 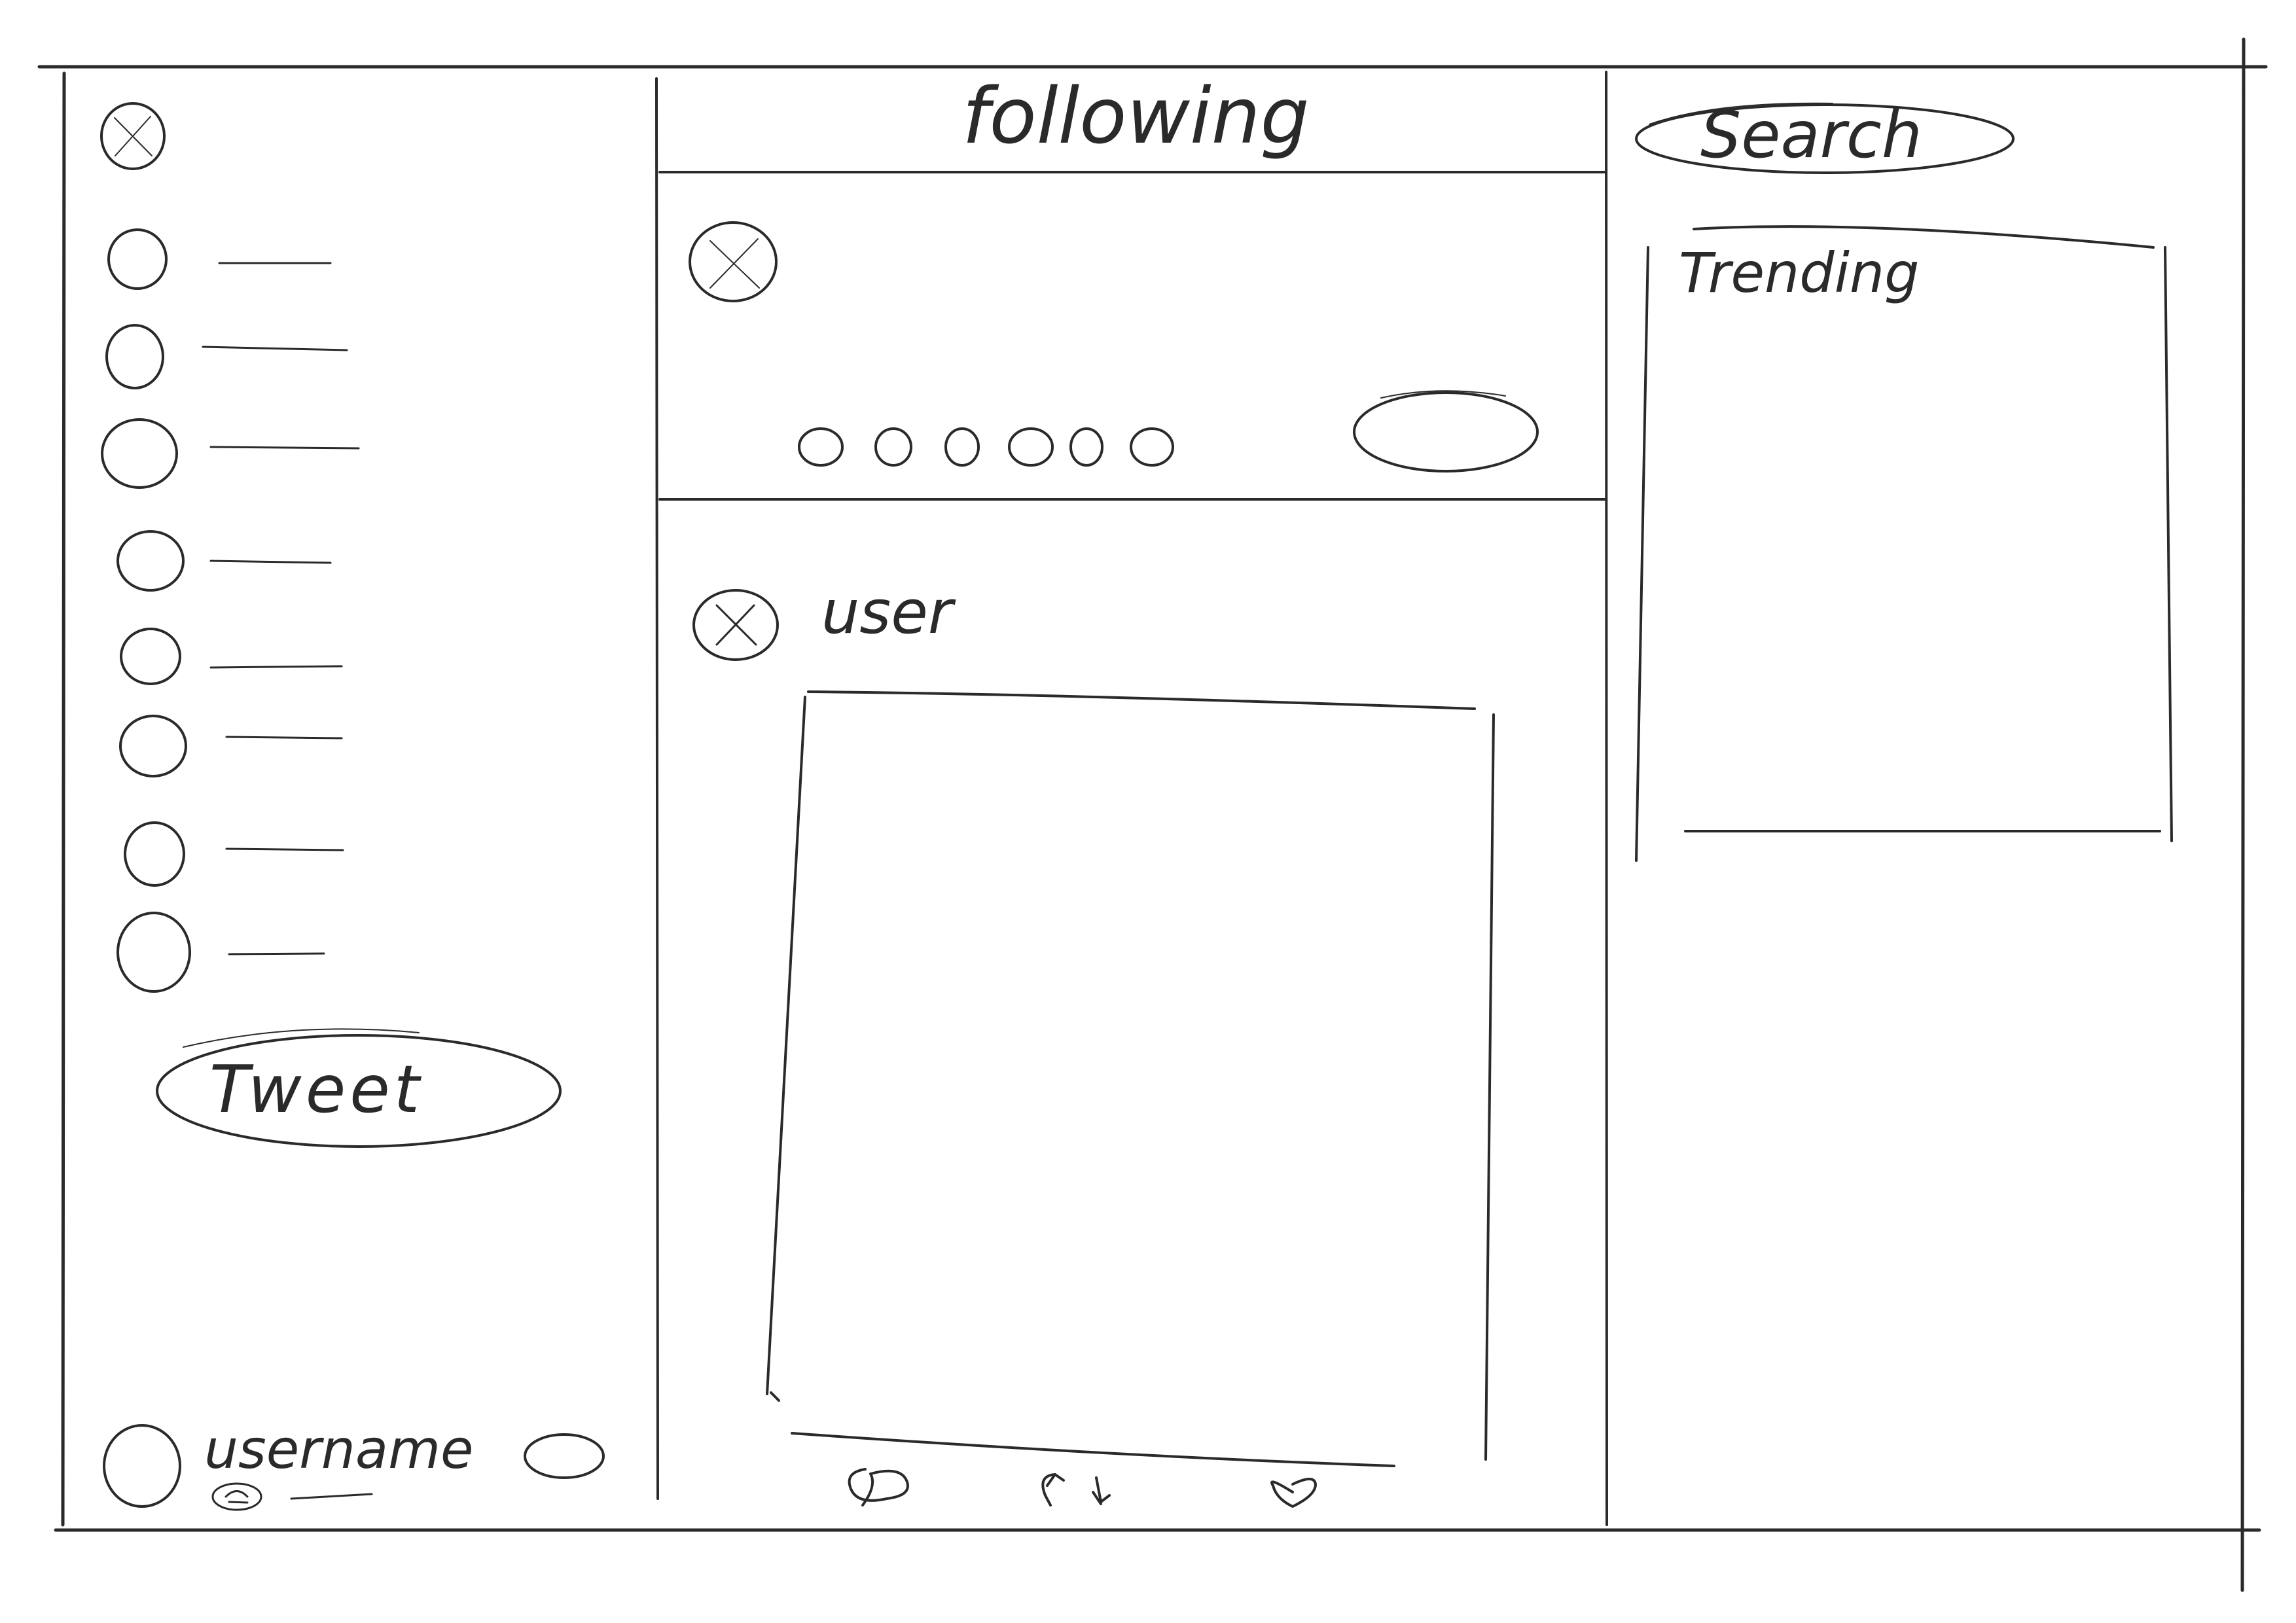 I want to click on sidebar-nav, so click(x=230, y=610).